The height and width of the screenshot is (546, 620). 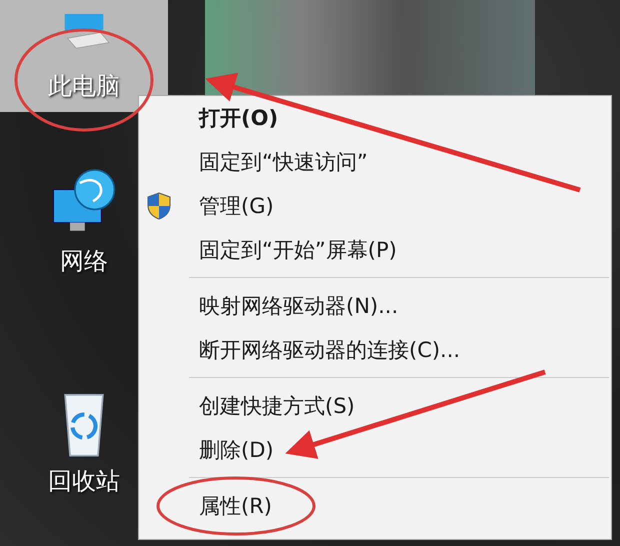 What do you see at coordinates (84, 261) in the screenshot?
I see `desktop-icon-label: 网络` at bounding box center [84, 261].